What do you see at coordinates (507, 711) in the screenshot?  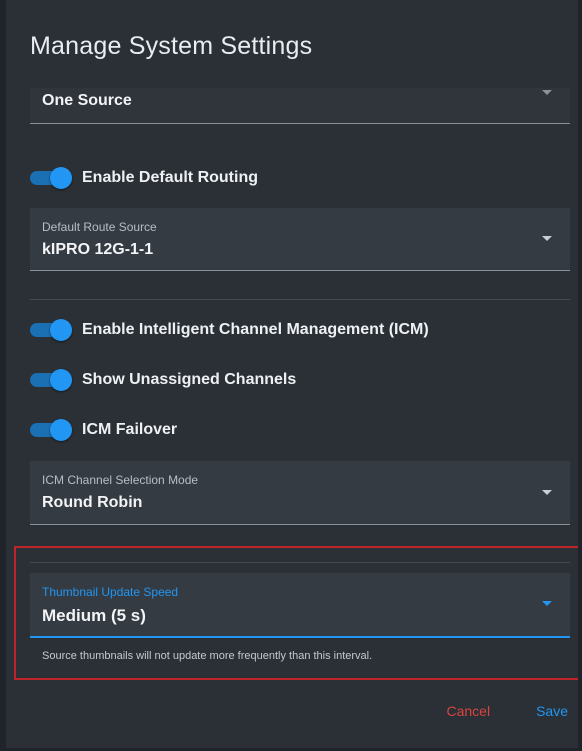 I see `dialog-actions: Cancel Save` at bounding box center [507, 711].